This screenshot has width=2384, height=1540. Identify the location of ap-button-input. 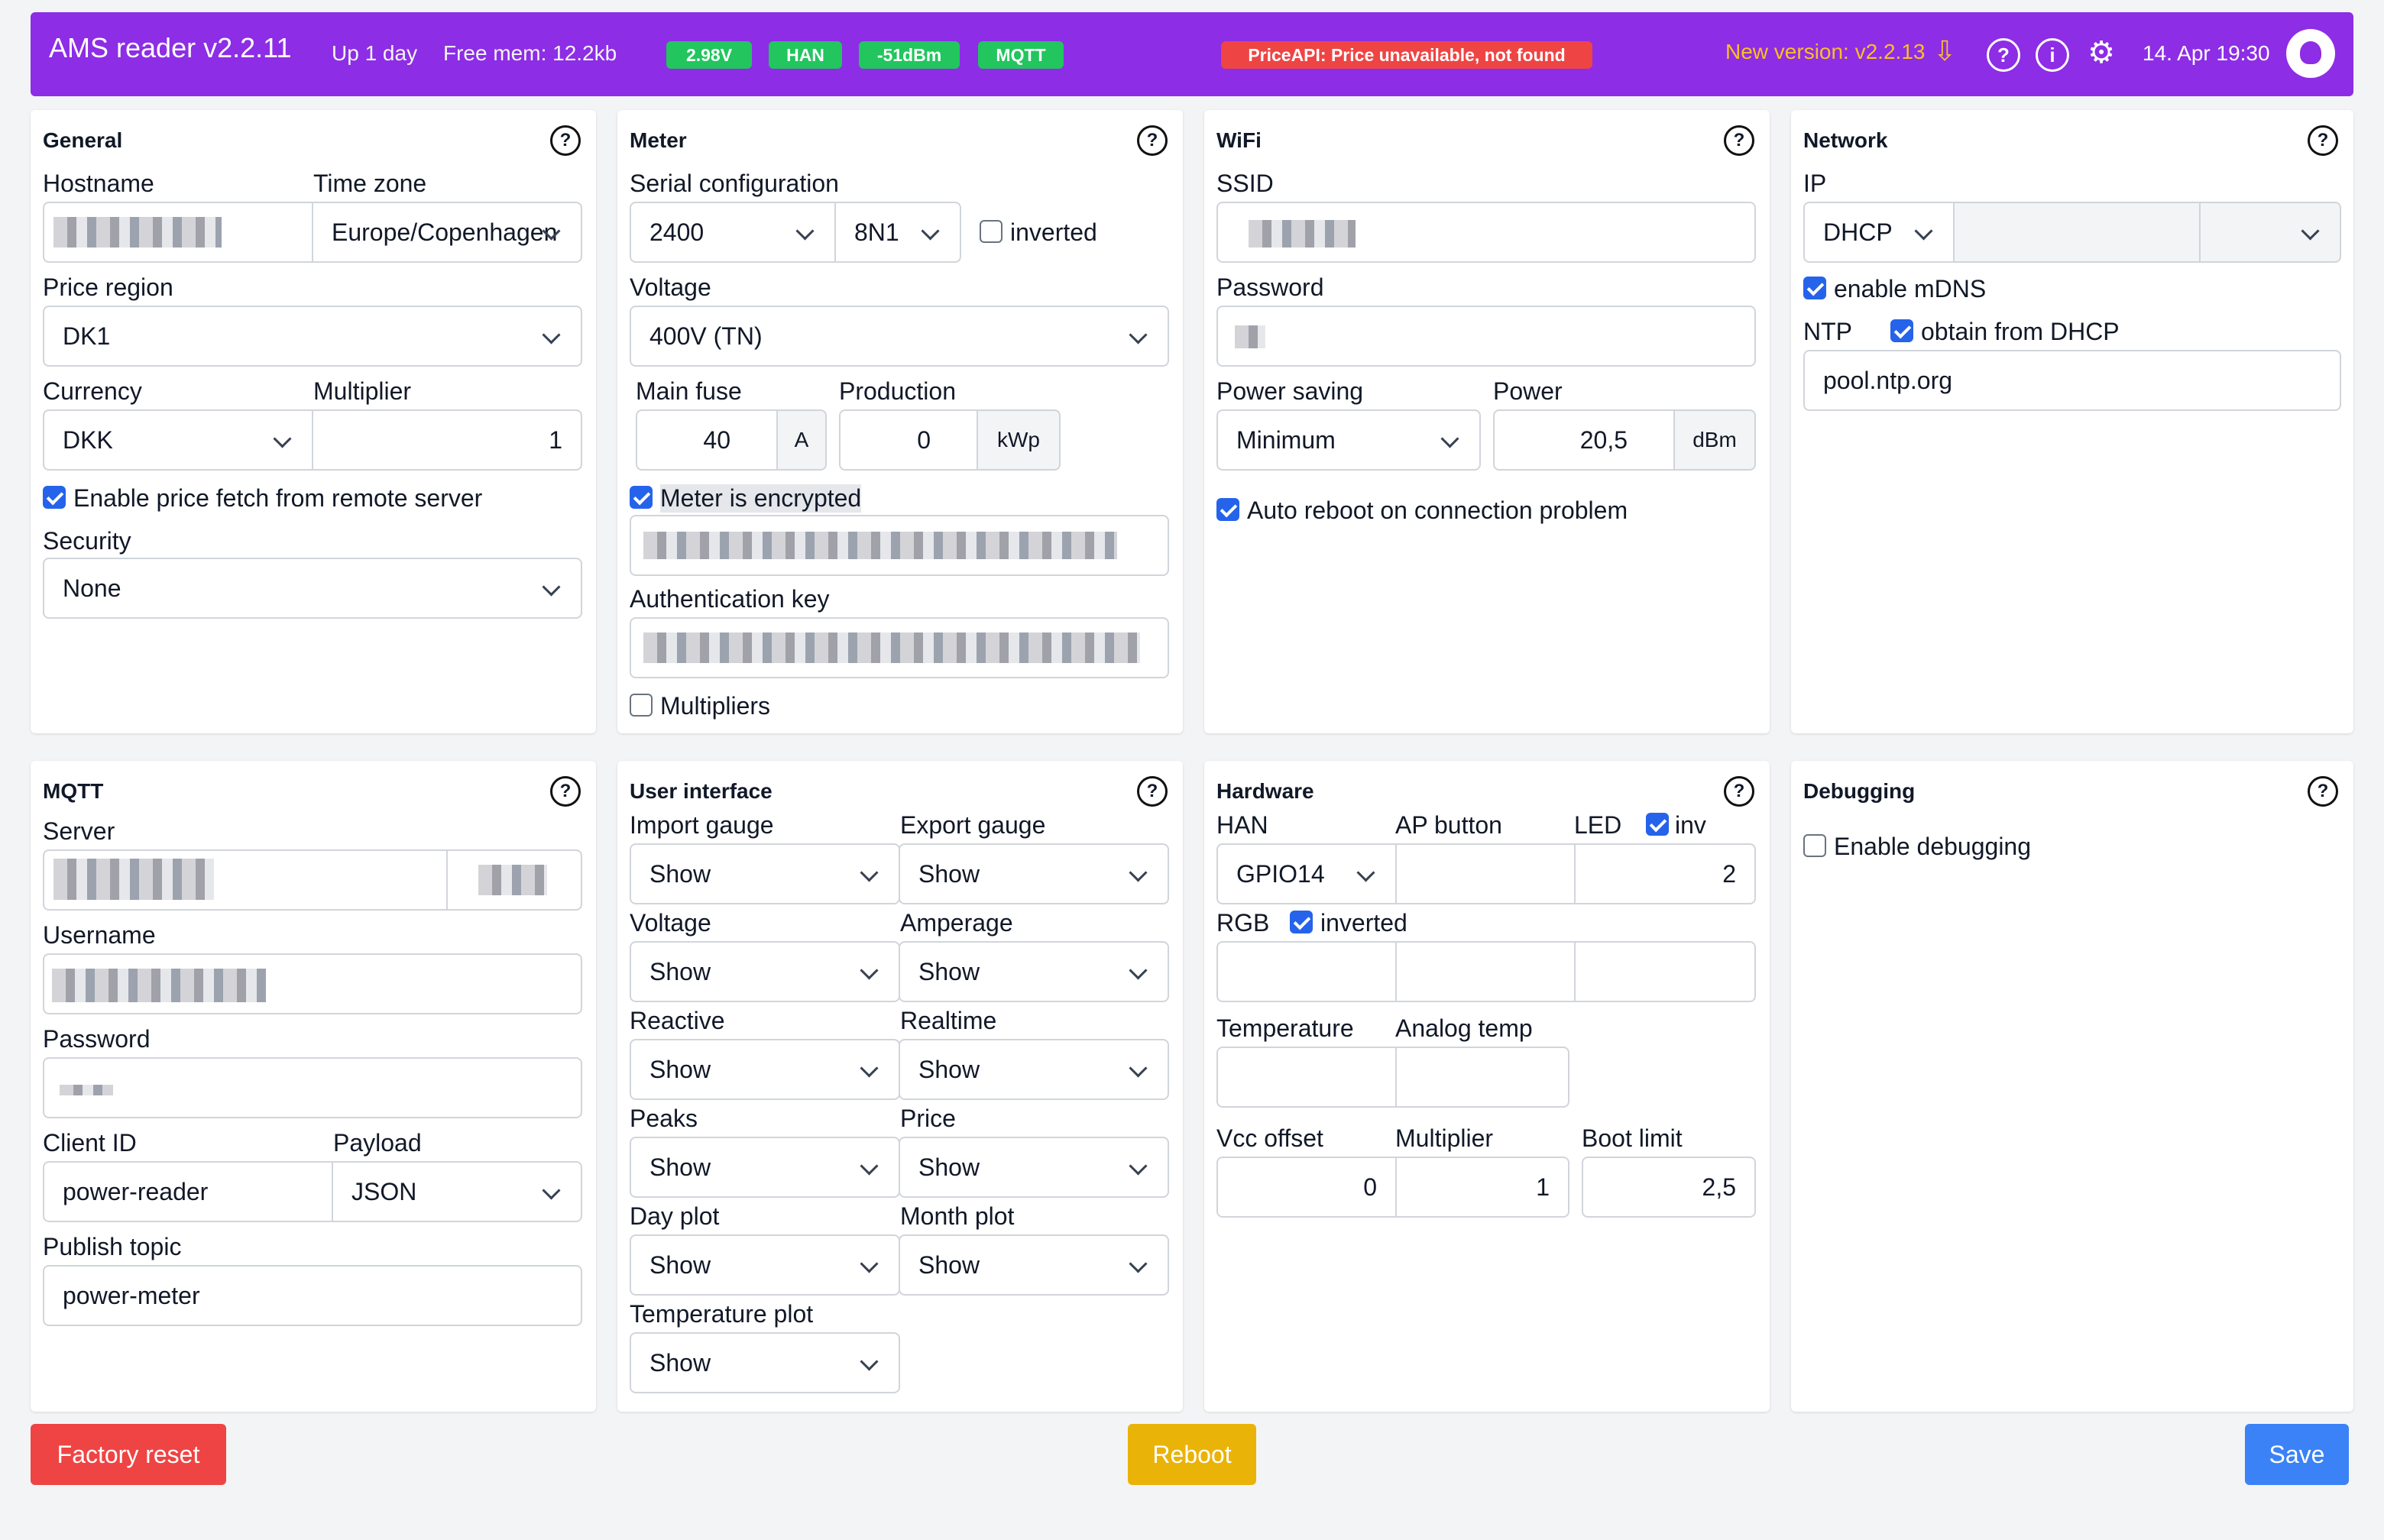
(1485, 873).